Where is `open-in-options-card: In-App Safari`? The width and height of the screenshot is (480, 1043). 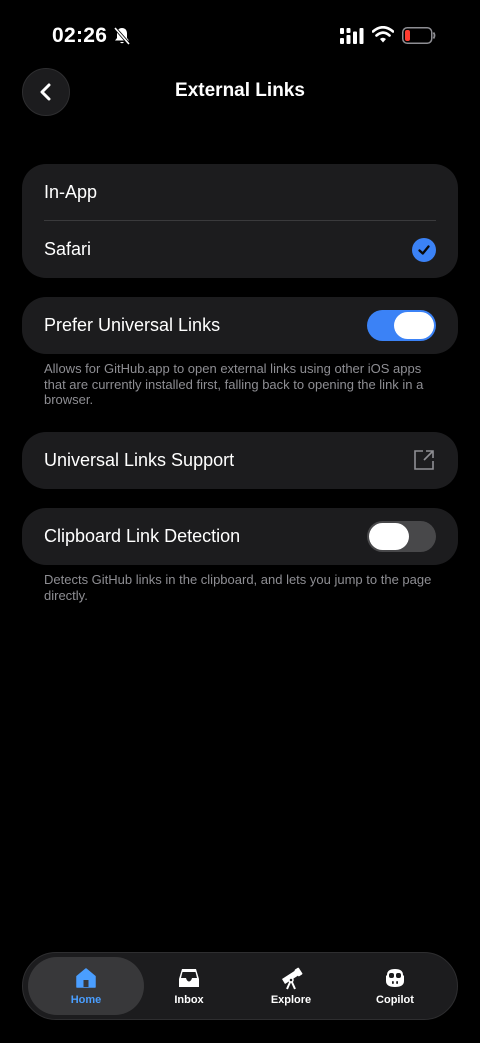
open-in-options-card: In-App Safari is located at coordinates (240, 221).